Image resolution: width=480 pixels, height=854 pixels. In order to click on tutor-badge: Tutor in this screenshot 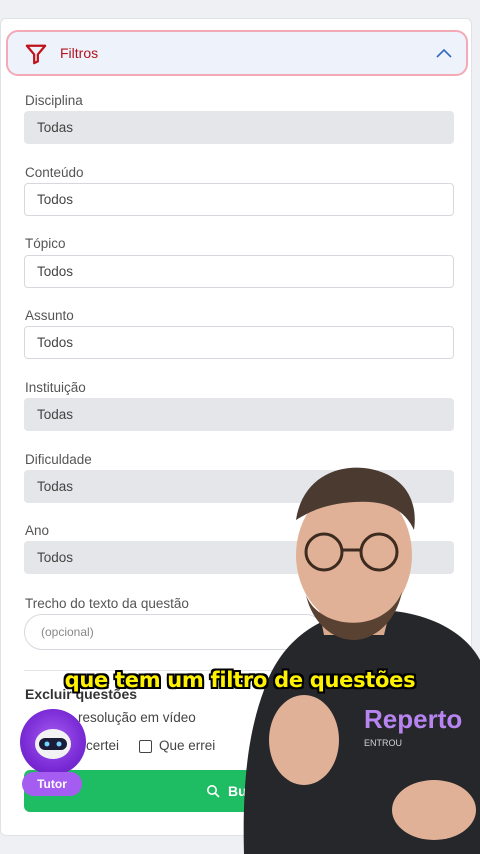, I will do `click(52, 784)`.